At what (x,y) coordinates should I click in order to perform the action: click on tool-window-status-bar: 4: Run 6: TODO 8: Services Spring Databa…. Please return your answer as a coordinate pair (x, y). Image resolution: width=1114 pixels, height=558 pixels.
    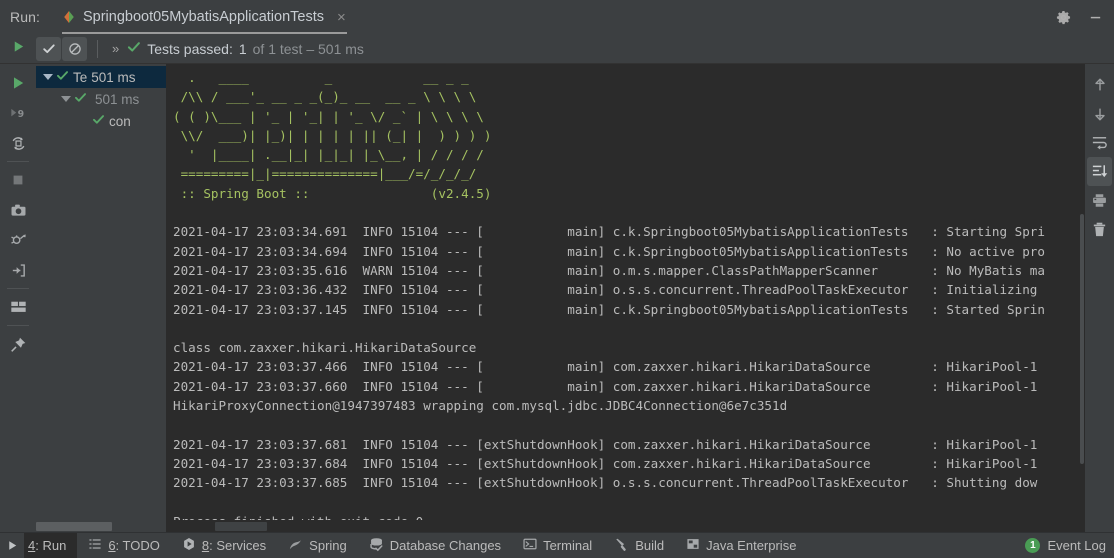
    Looking at the image, I should click on (557, 545).